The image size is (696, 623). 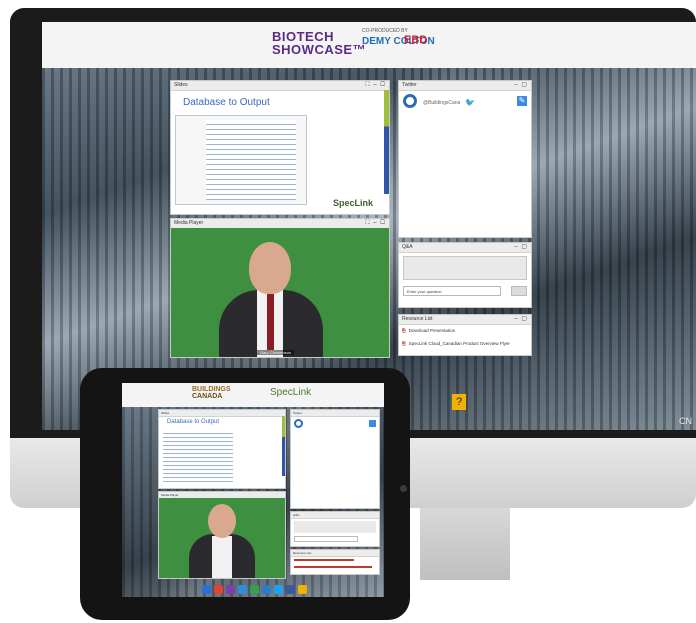 What do you see at coordinates (206, 589) in the screenshot?
I see `mail-icon` at bounding box center [206, 589].